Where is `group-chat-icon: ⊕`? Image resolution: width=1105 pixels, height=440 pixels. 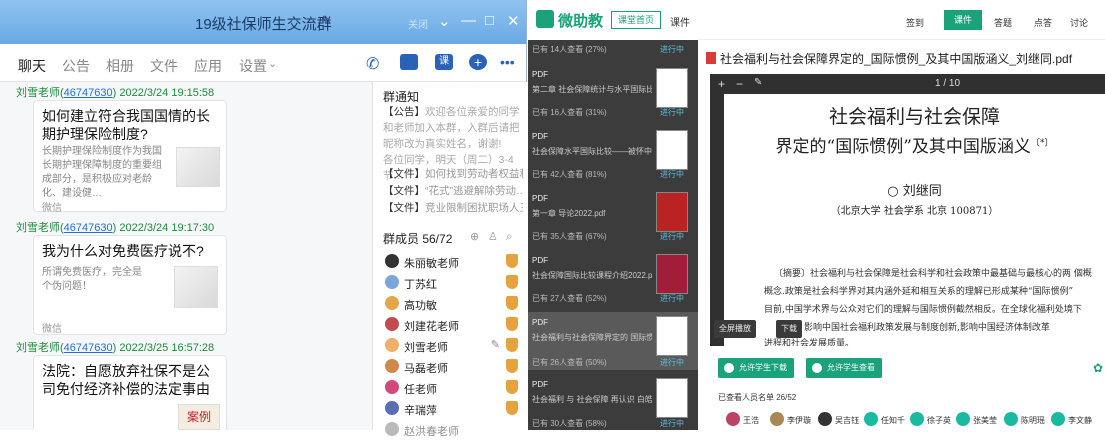
group-chat-icon: ⊕ is located at coordinates (474, 236).